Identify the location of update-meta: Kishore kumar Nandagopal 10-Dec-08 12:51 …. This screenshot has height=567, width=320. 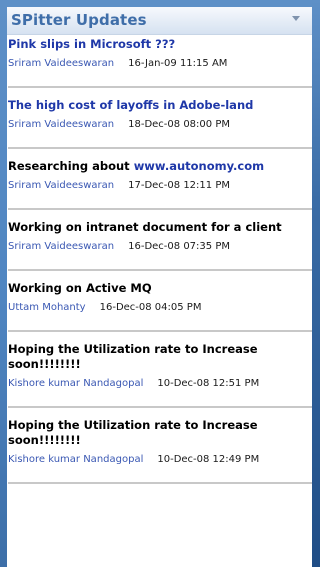
(160, 384).